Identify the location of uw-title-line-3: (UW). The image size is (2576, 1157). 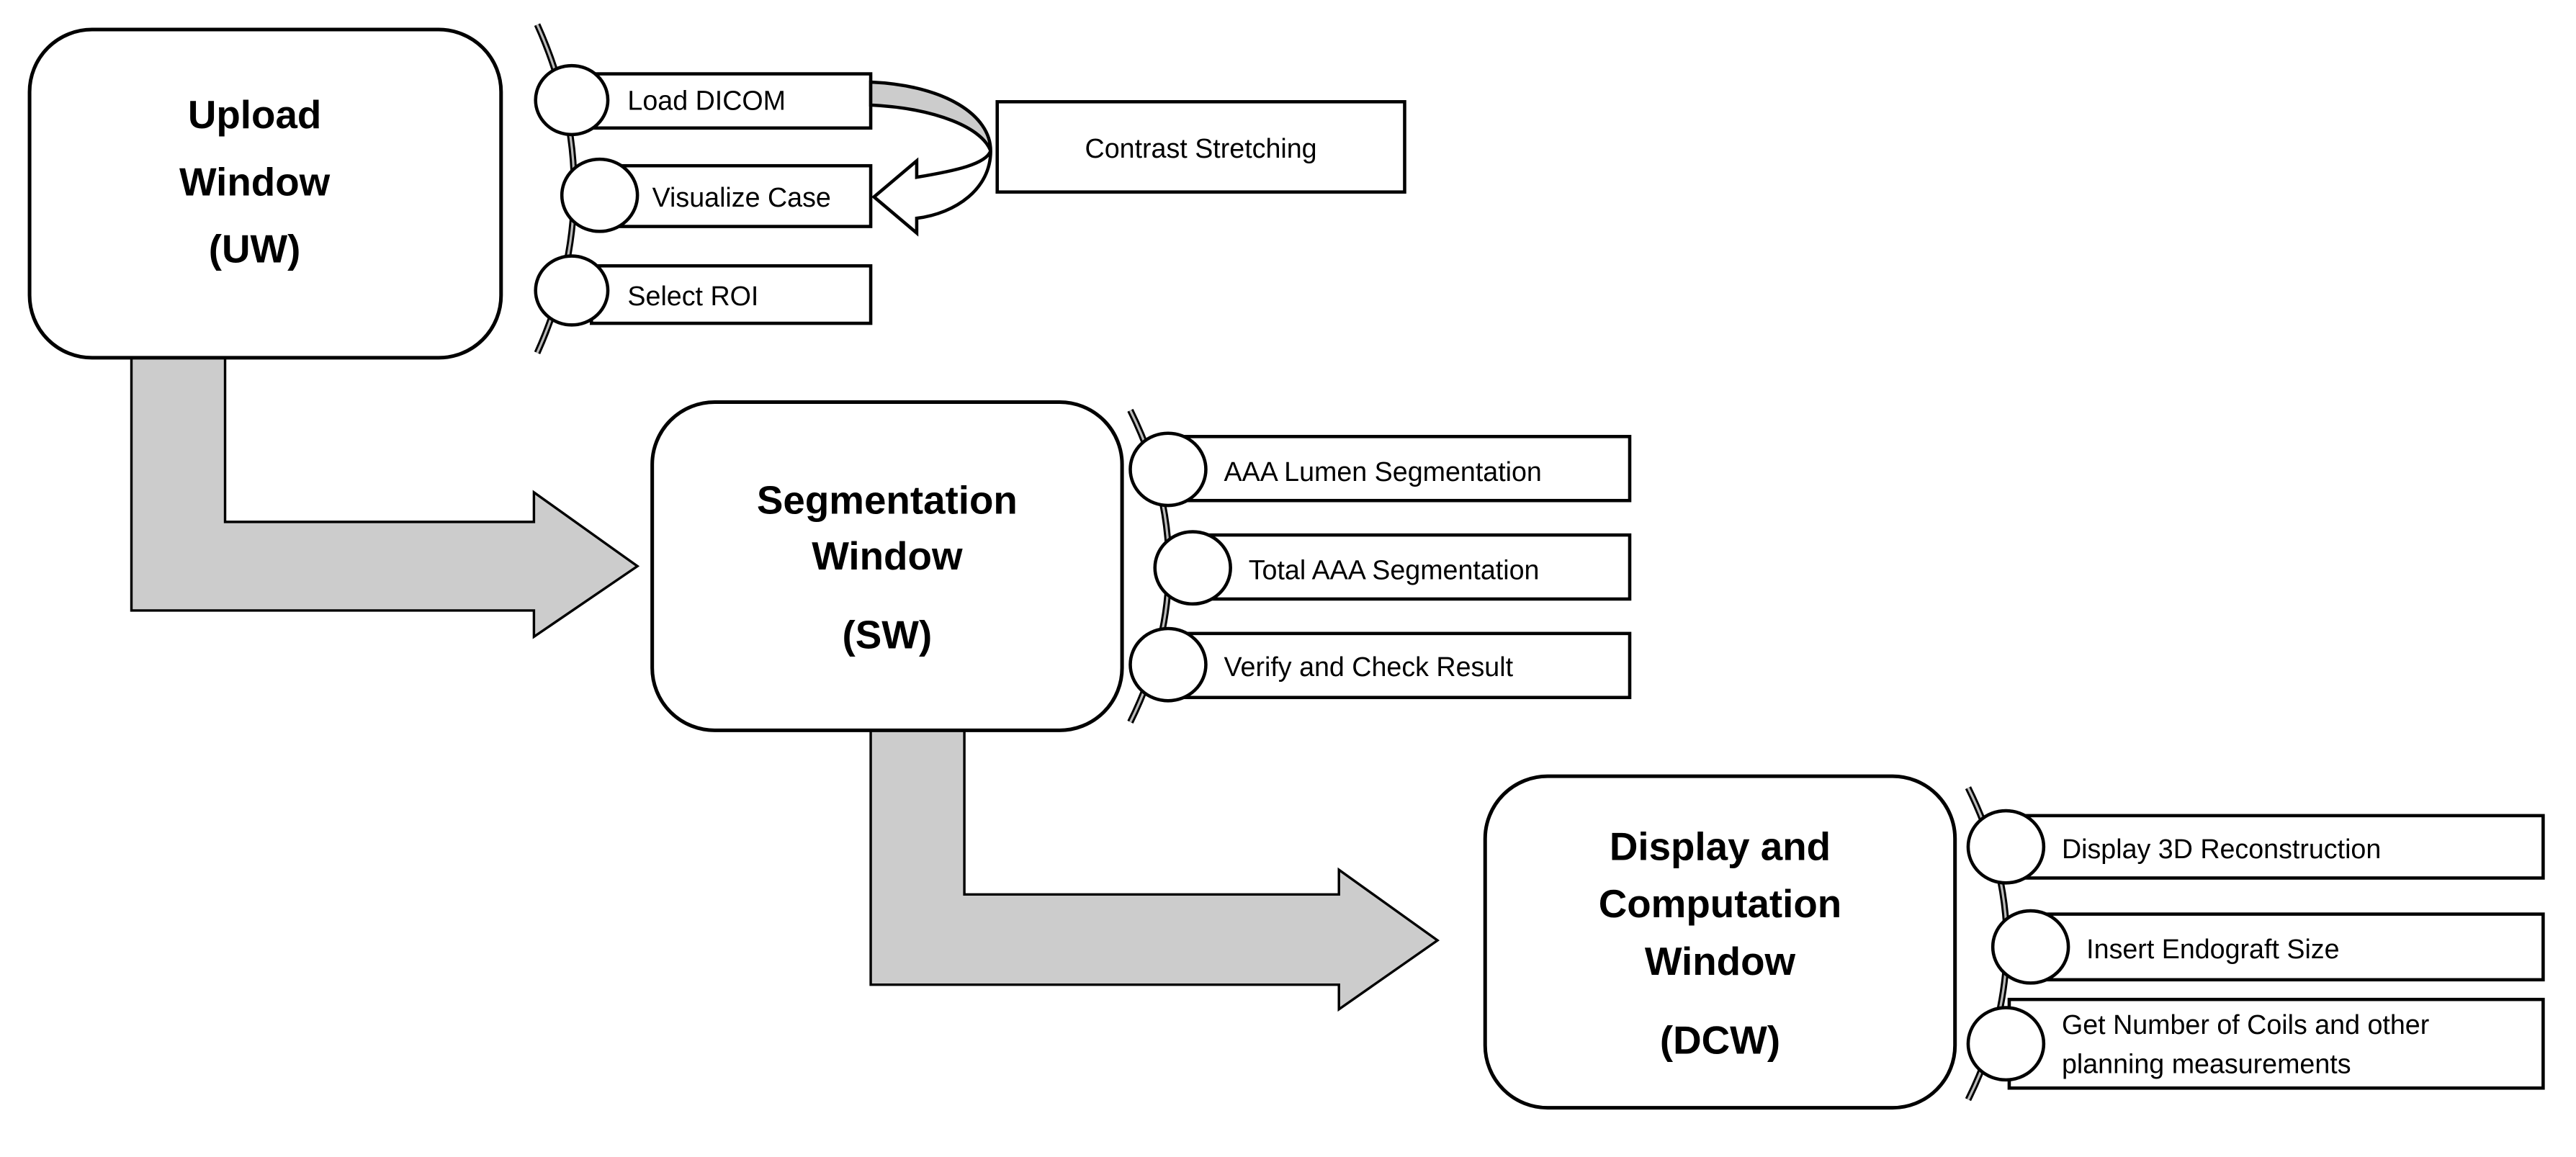
(255, 249).